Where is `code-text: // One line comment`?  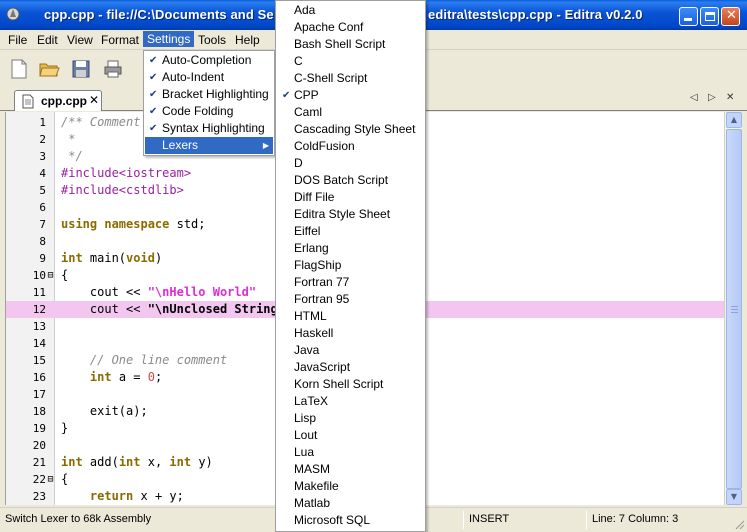
code-text: // One line comment is located at coordinates (144, 360).